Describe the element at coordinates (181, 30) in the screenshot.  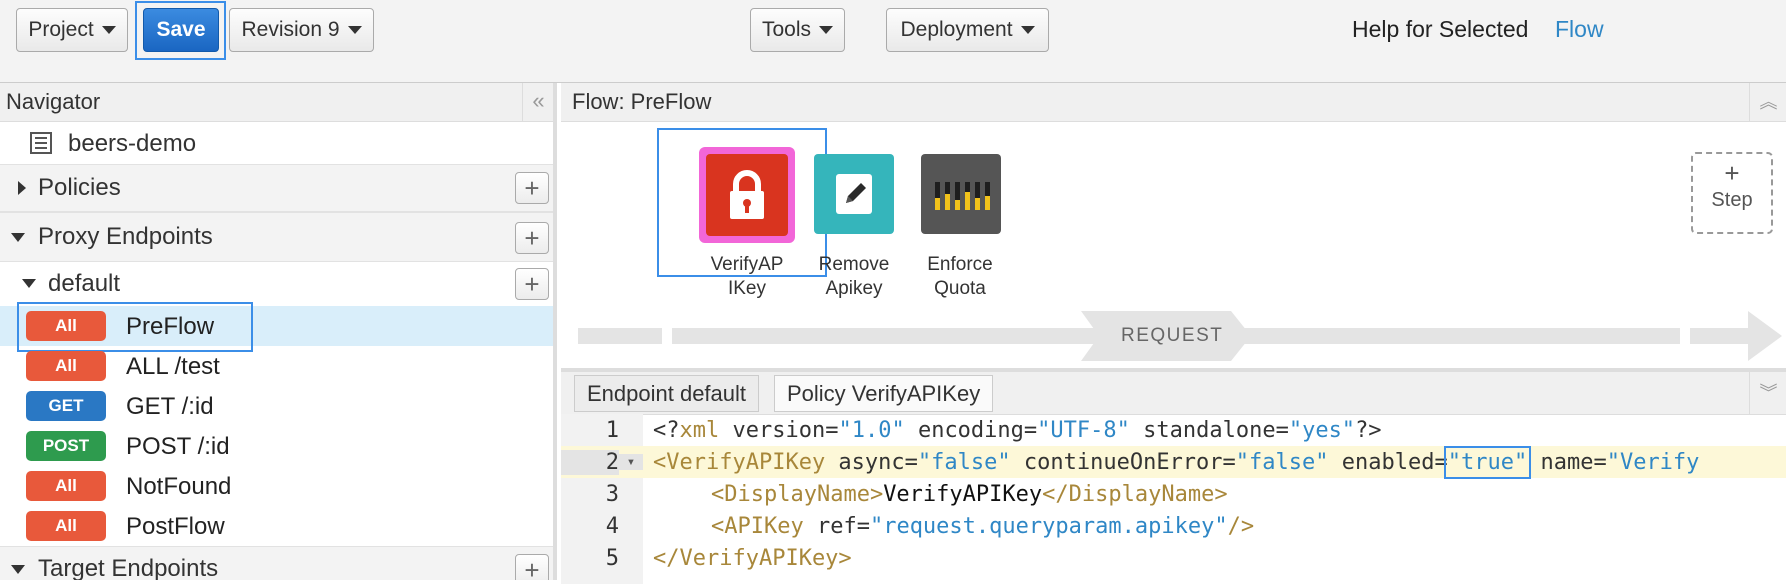
I see `save-button: Save` at that location.